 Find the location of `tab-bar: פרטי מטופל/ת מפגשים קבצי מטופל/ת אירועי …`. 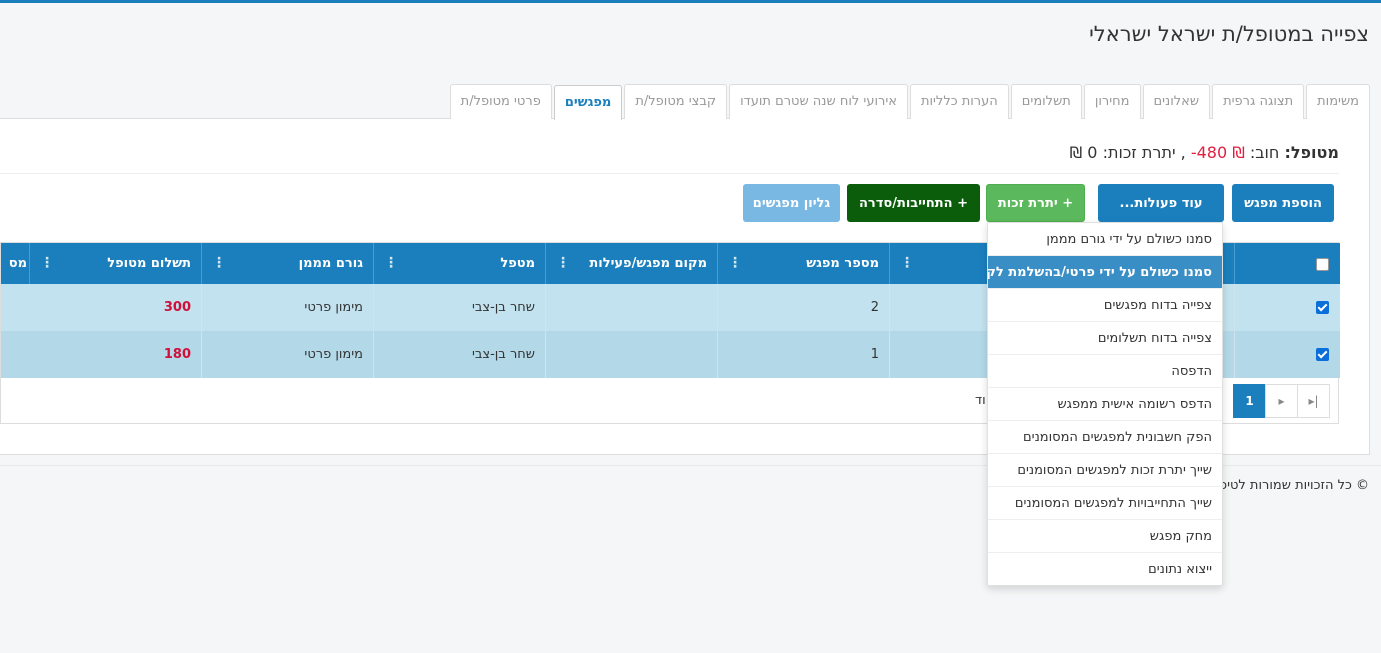

tab-bar: פרטי מטופל/ת מפגשים קבצי מטופל/ת אירועי … is located at coordinates (909, 102).